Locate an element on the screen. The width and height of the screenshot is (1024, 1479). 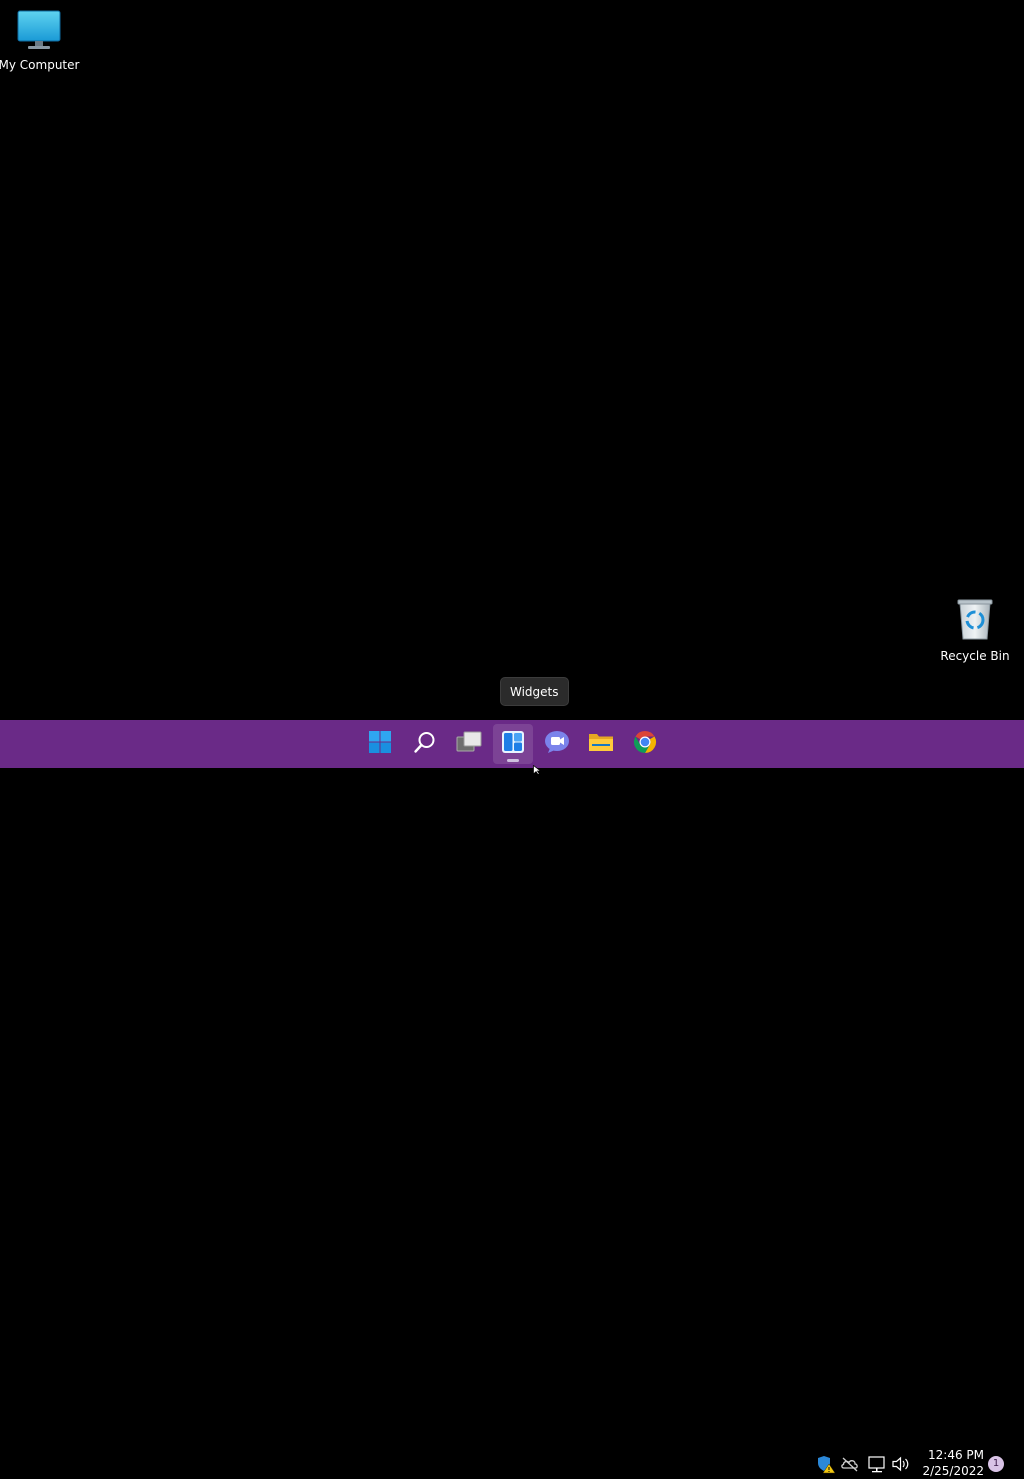
widgets-icon is located at coordinates (513, 744).